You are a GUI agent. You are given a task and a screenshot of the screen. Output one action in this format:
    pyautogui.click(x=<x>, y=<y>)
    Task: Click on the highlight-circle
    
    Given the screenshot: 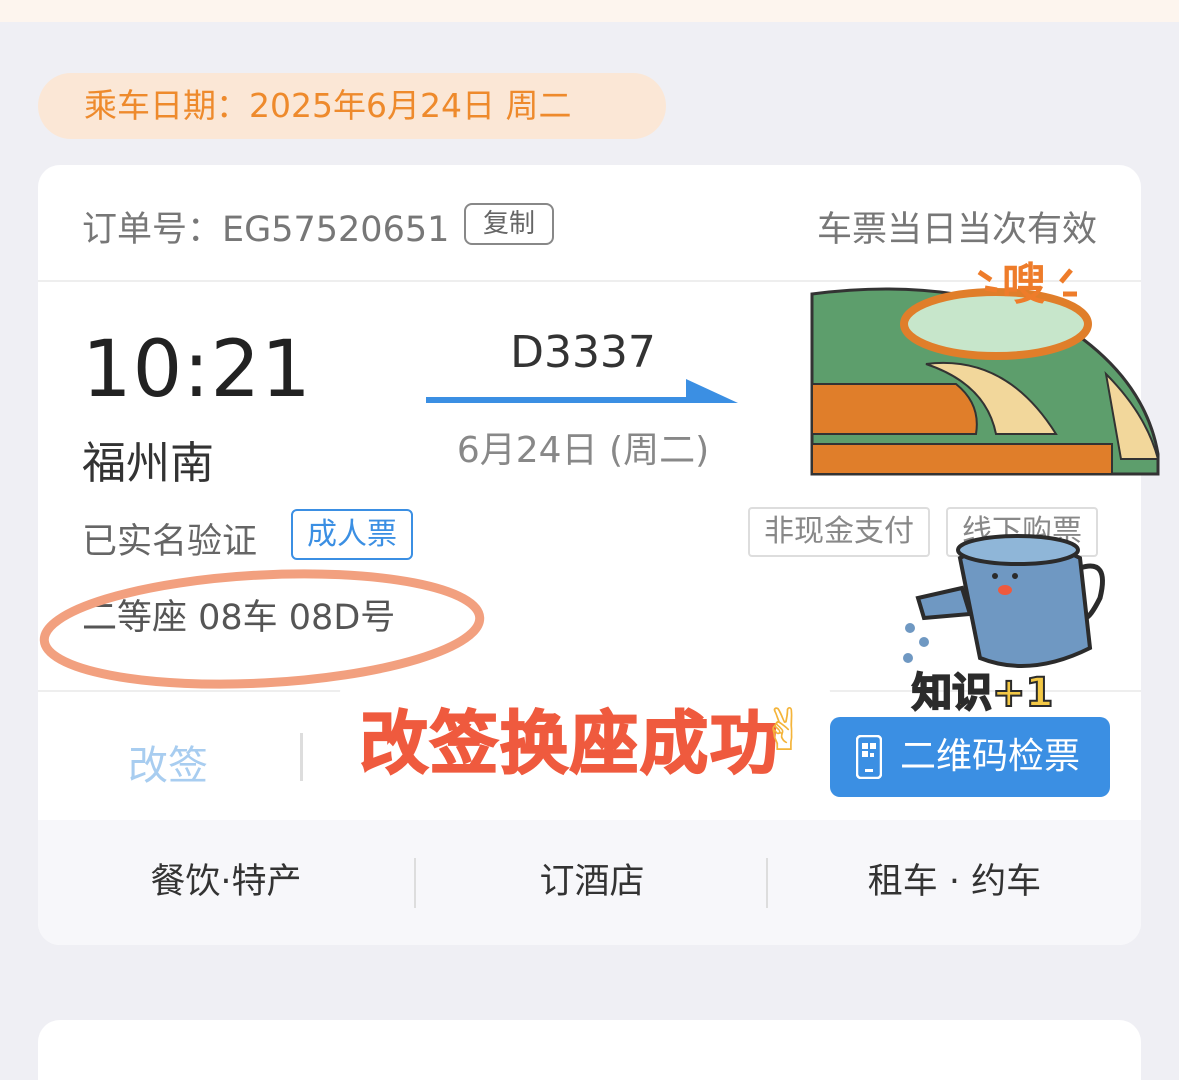 What is the action you would take?
    pyautogui.click(x=262, y=629)
    